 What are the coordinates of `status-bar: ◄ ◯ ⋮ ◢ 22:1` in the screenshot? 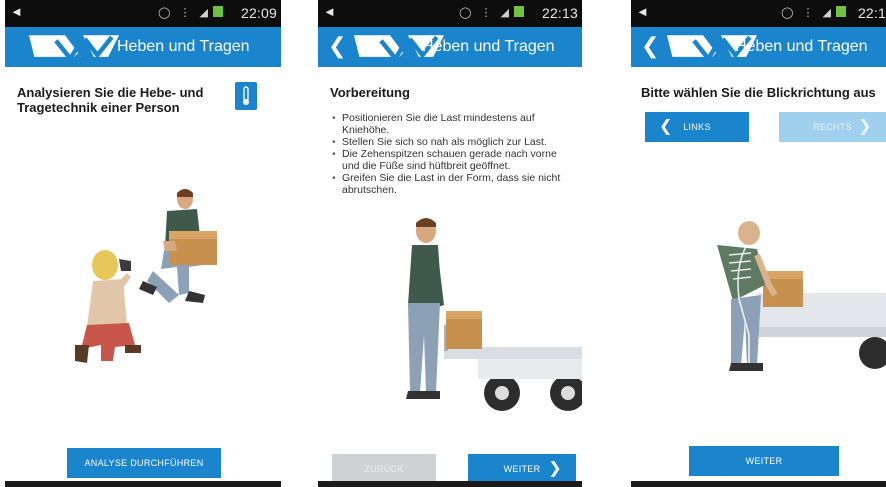 It's located at (758, 13).